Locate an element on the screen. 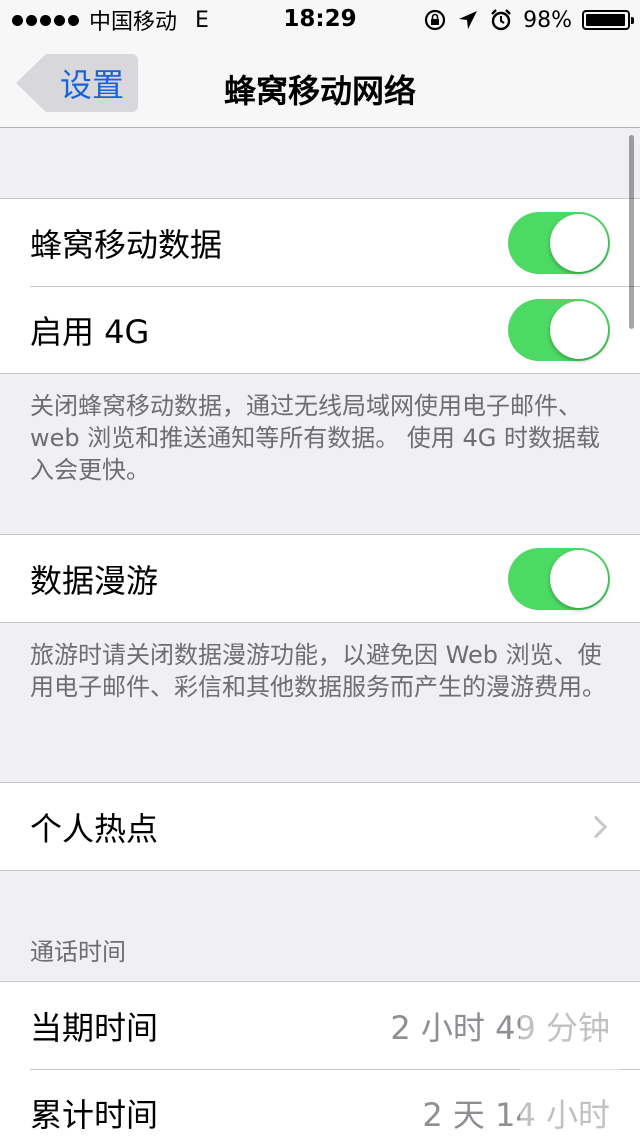 The height and width of the screenshot is (1136, 640). lifetime-label: 累计时间 is located at coordinates (94, 1114).